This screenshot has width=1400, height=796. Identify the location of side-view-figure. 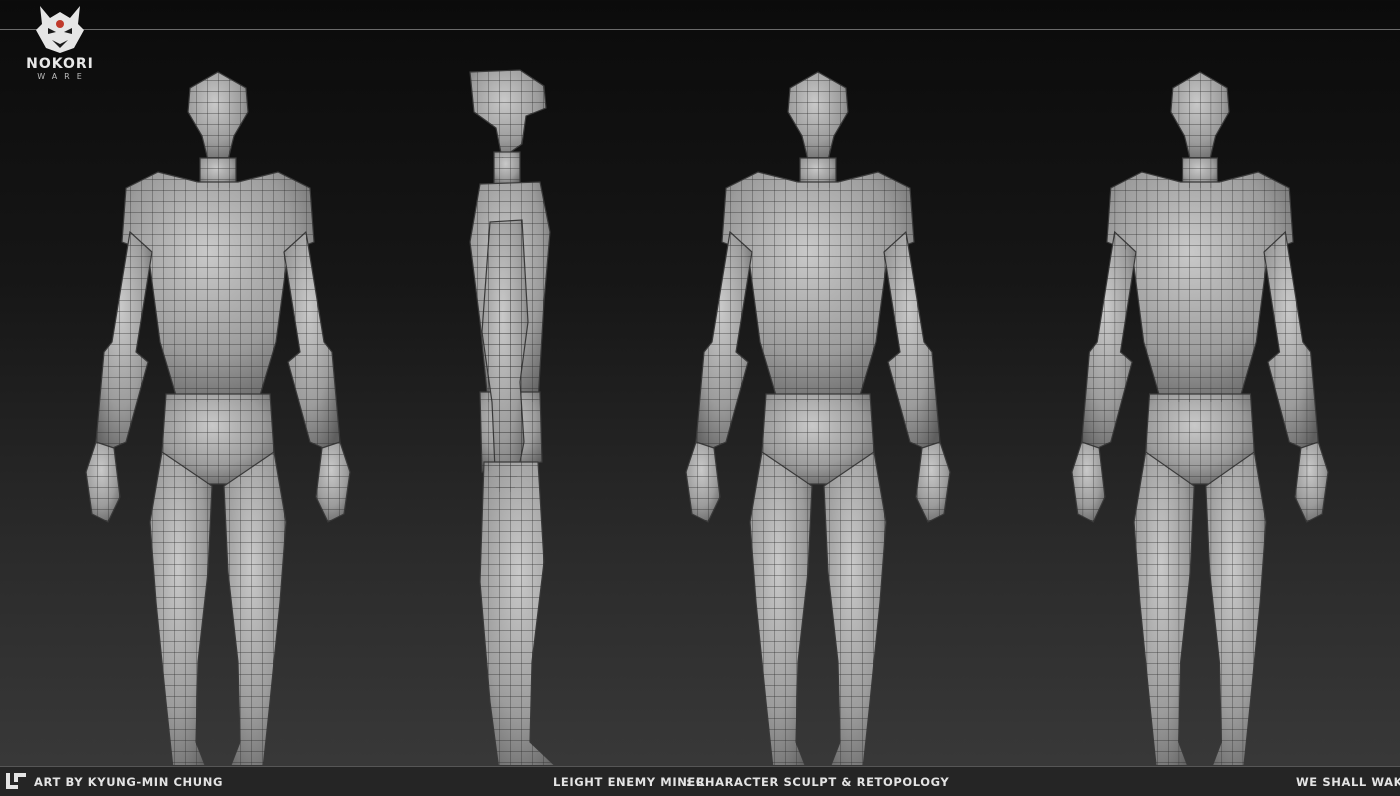
(519, 417).